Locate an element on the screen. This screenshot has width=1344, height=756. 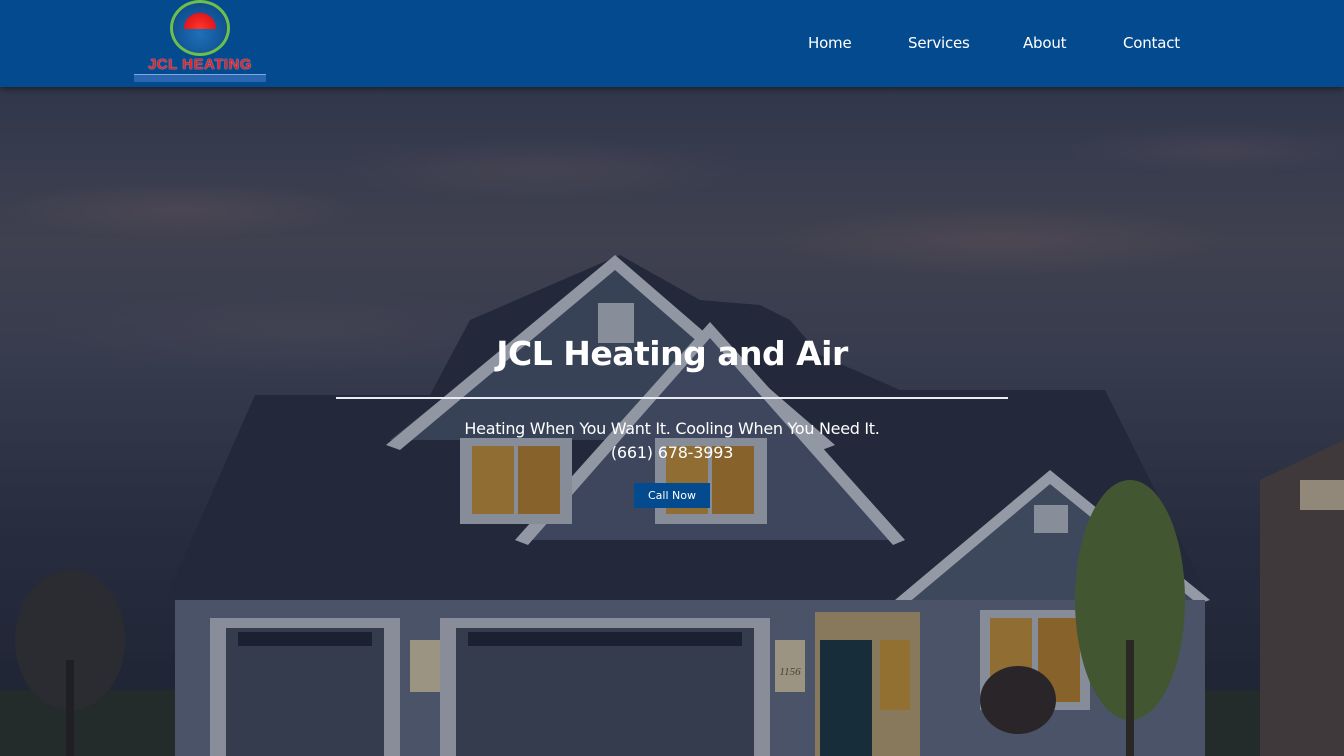
site-header: JCL HEATING Home Services About Contact is located at coordinates (672, 43).